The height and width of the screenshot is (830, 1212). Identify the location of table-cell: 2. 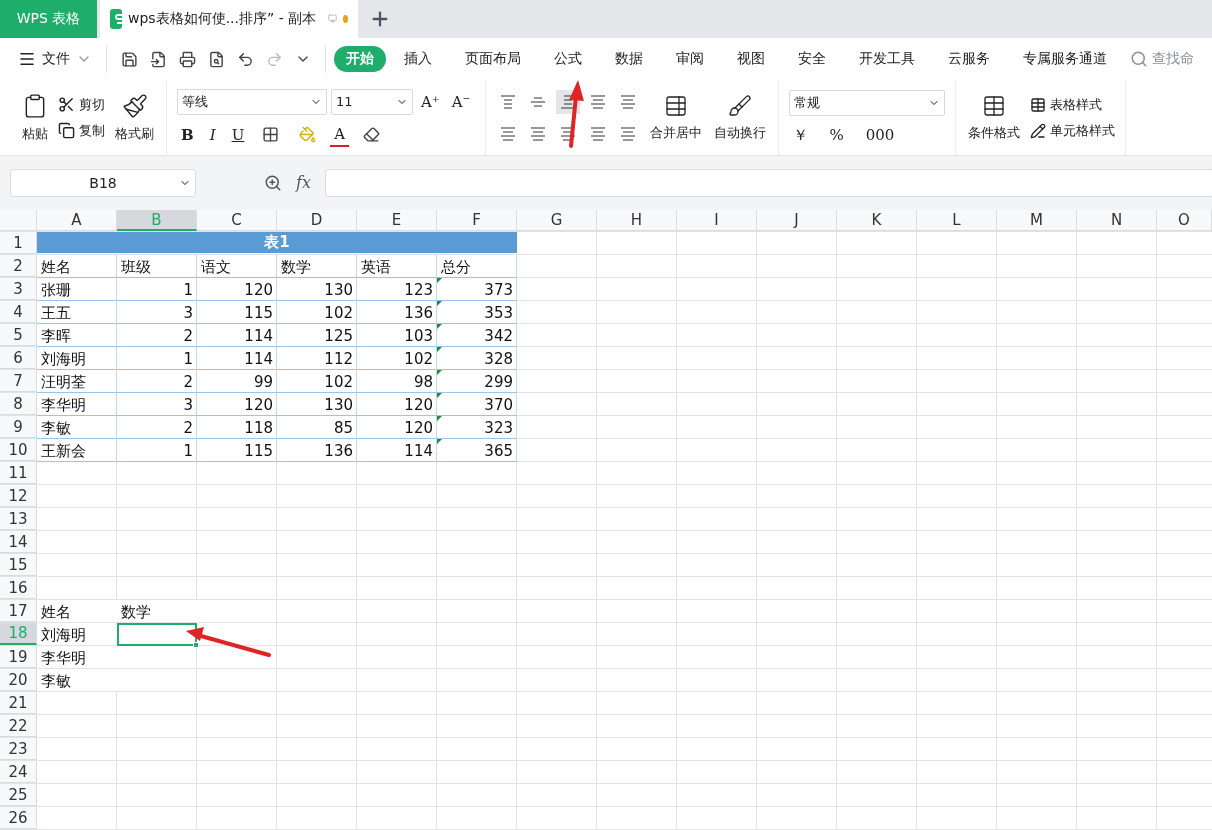
(157, 335).